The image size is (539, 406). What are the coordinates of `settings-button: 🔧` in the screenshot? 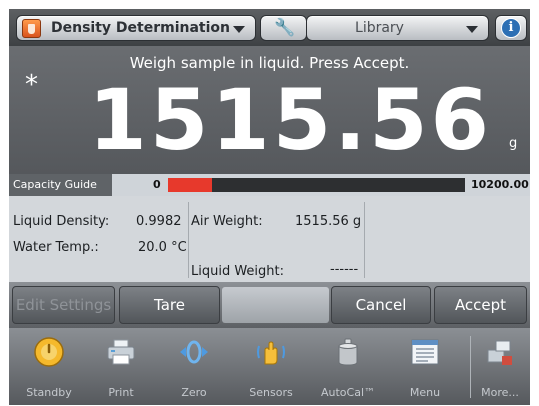 It's located at (283, 28).